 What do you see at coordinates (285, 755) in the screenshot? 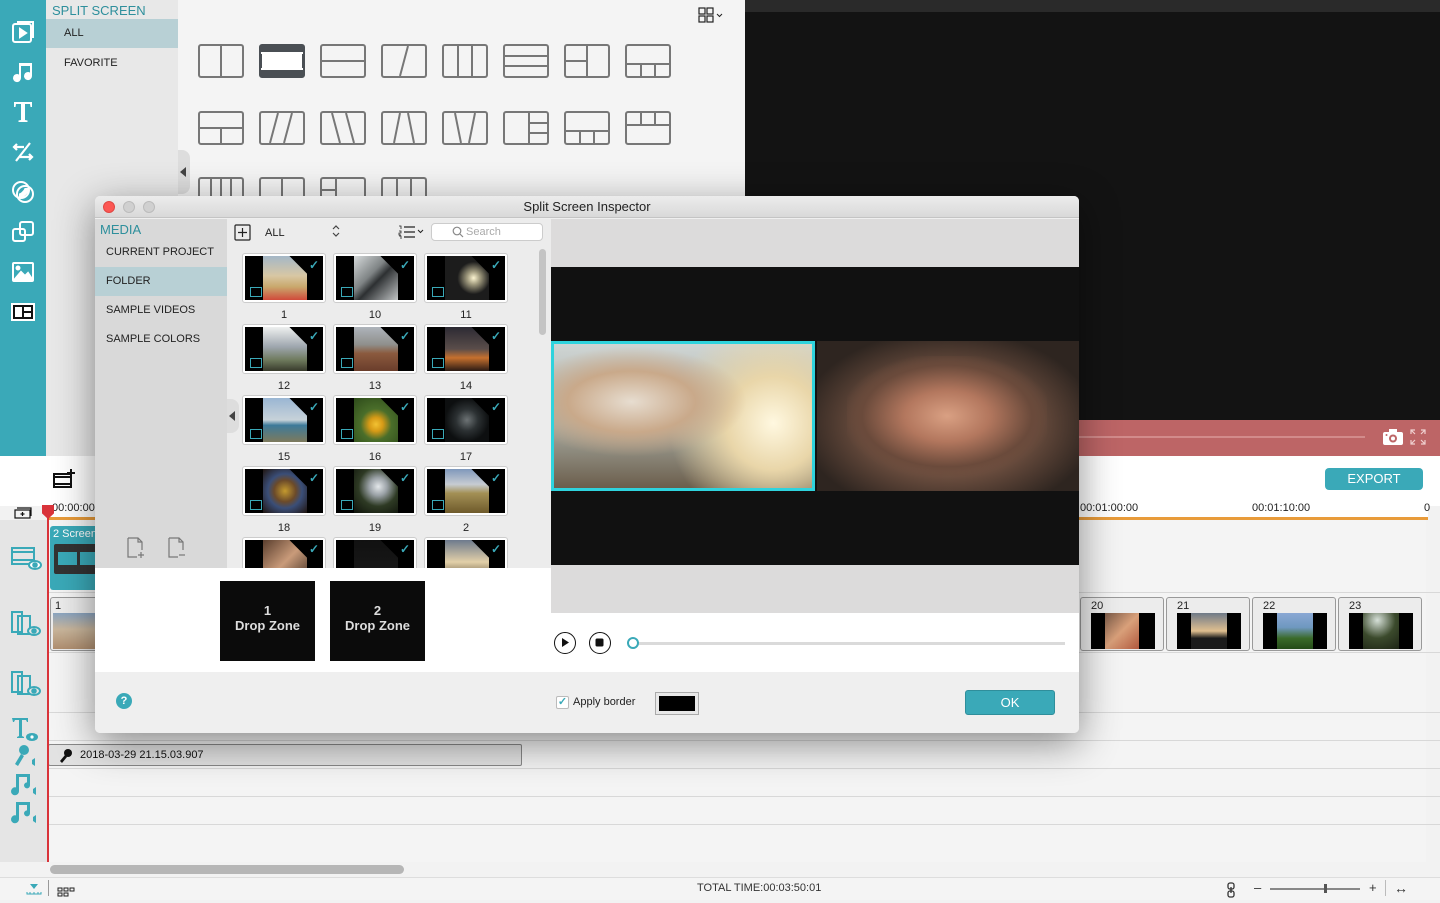
I see `audio-clip: 2018-03-29 21.15.03.907` at bounding box center [285, 755].